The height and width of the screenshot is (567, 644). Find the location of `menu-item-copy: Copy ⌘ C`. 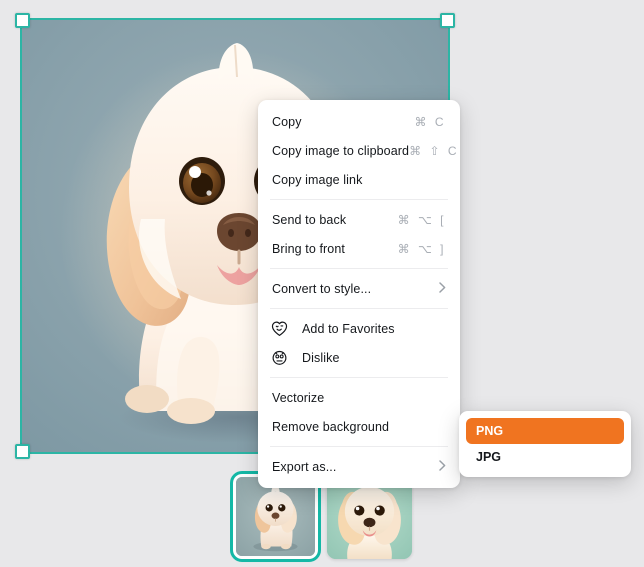

menu-item-copy: Copy ⌘ C is located at coordinates (359, 121).